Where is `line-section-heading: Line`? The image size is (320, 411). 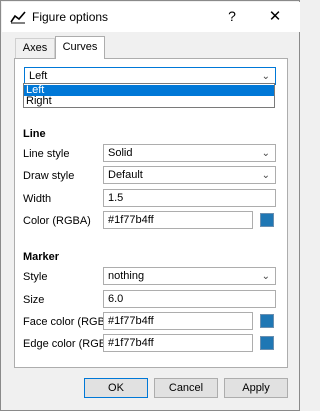 line-section-heading: Line is located at coordinates (34, 134).